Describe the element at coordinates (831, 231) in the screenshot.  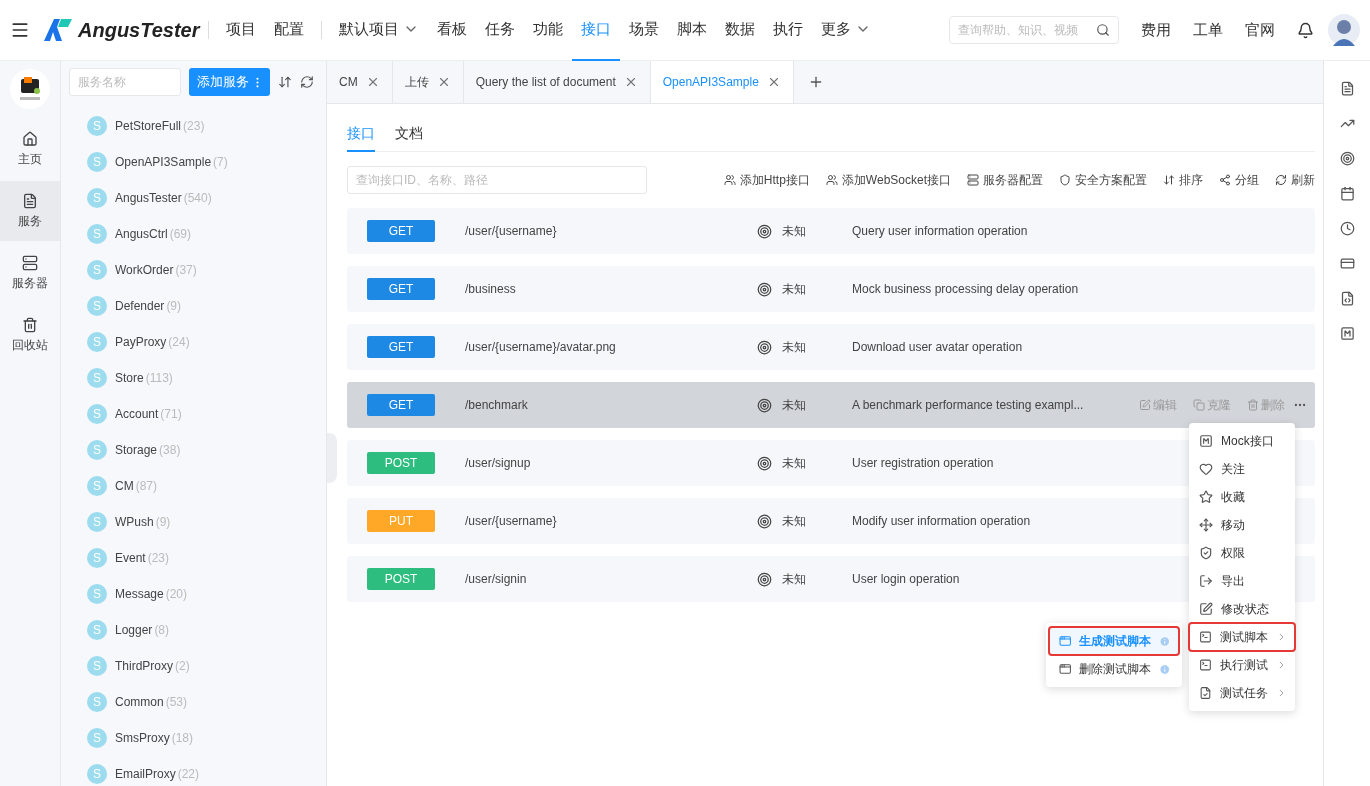
I see `api-row: GET /user/{username} 未知 Query user information operation` at that location.